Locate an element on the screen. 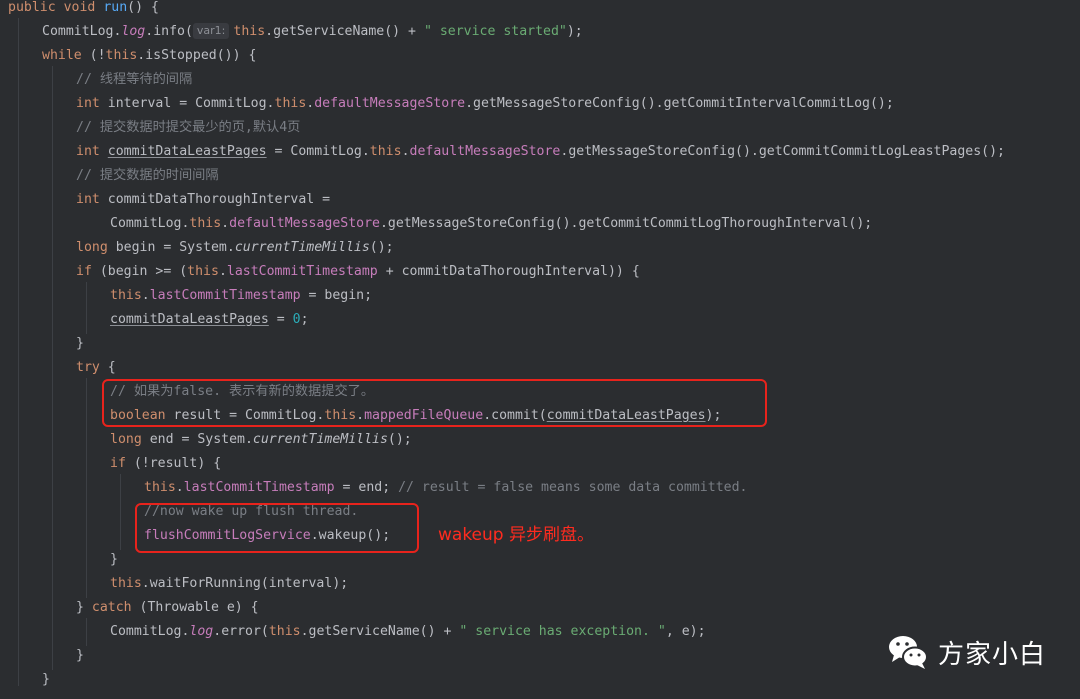 This screenshot has width=1080, height=699. watermark: 方家小白 is located at coordinates (966, 652).